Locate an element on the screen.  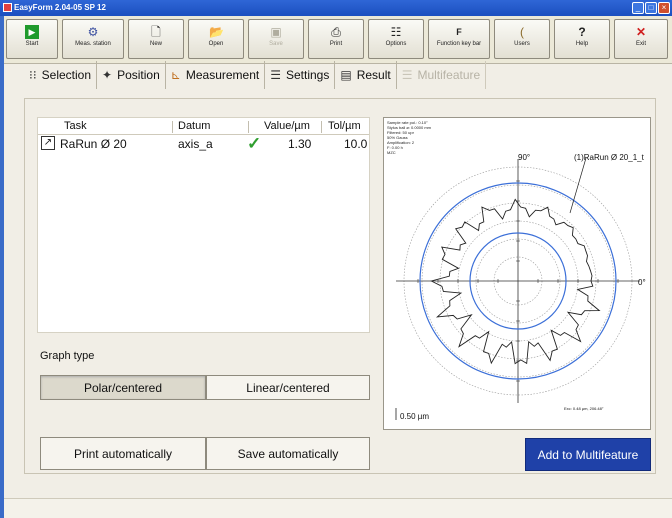
printer-icon: ⎙ is located at coordinates (336, 32).